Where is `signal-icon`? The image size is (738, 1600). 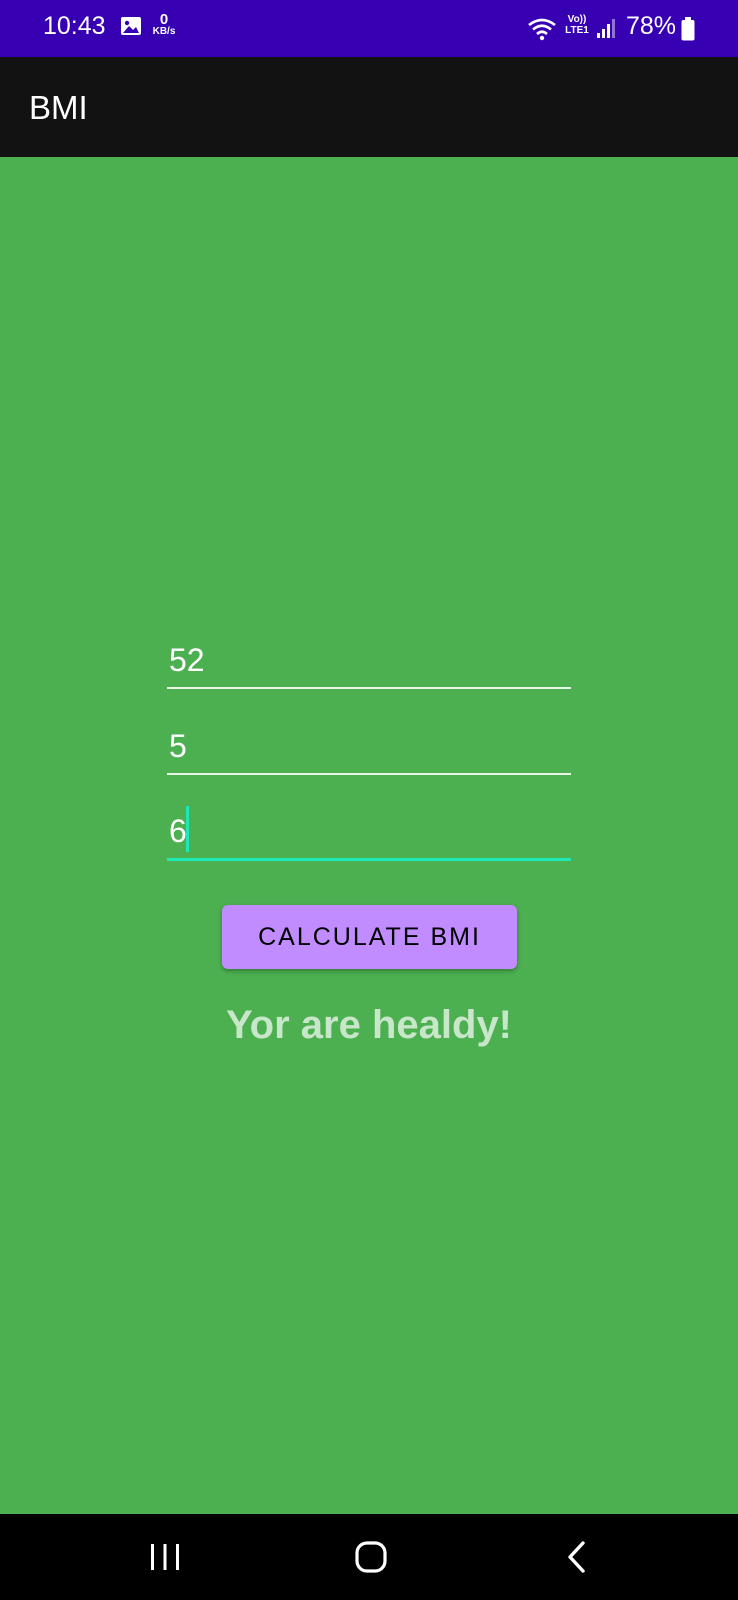
signal-icon is located at coordinates (606, 28).